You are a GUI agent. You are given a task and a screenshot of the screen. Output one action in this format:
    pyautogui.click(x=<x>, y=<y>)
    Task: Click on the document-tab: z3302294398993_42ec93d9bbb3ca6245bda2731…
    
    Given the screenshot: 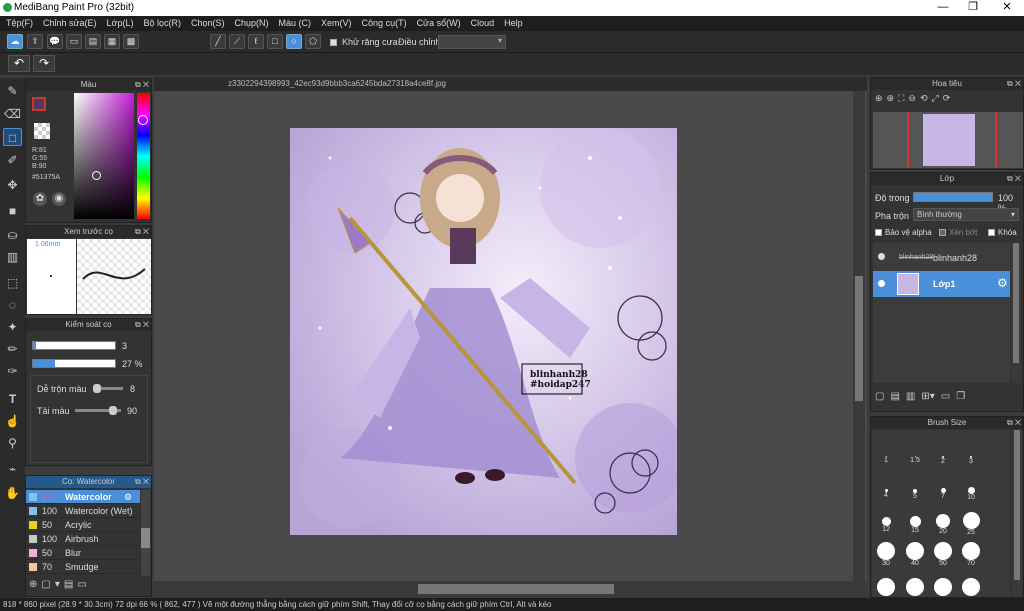 What is the action you would take?
    pyautogui.click(x=337, y=83)
    